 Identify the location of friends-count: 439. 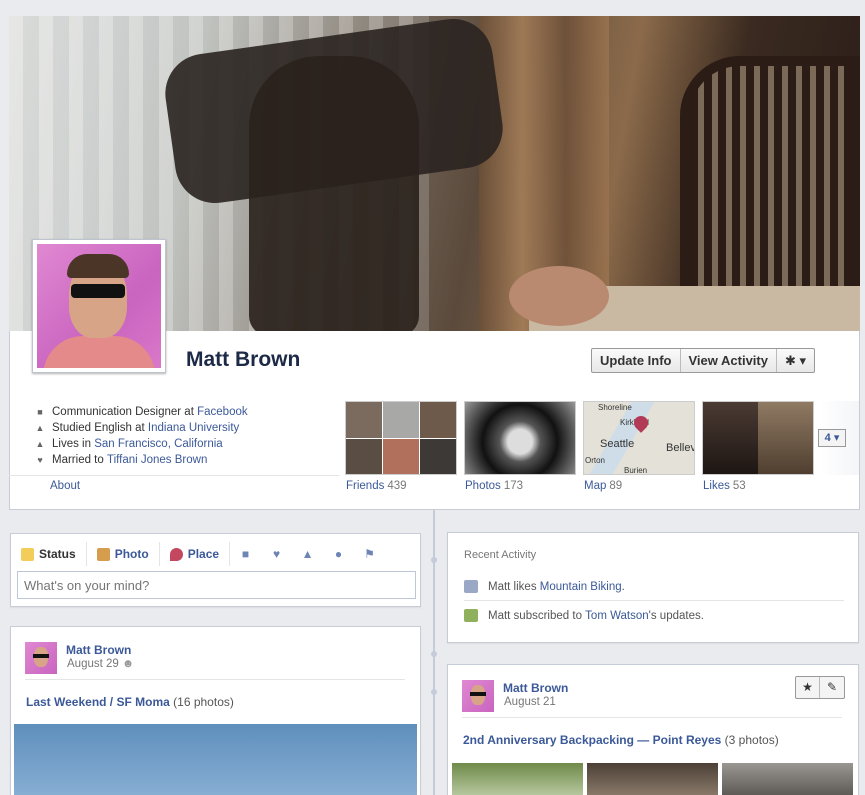
(397, 486).